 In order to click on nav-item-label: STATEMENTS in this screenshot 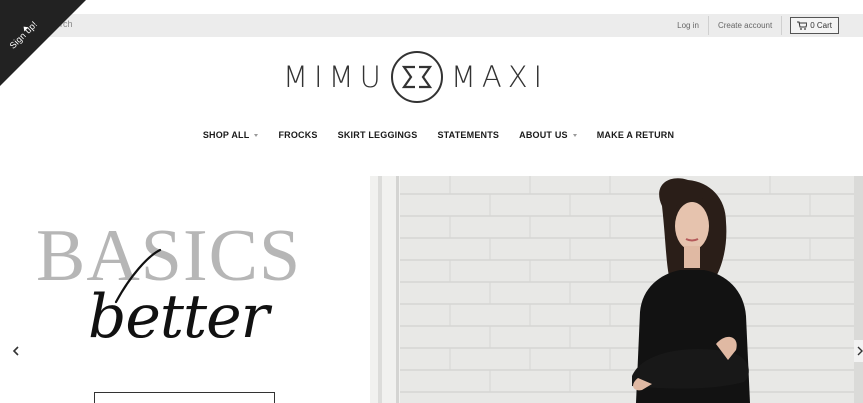, I will do `click(468, 135)`.